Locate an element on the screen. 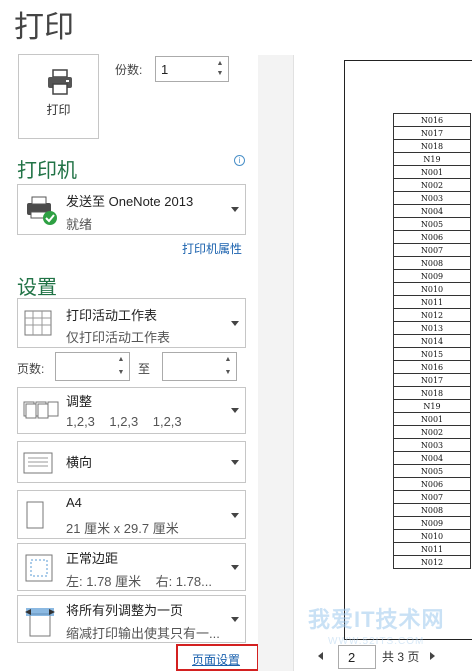 The height and width of the screenshot is (671, 472). copies-up-icon: ▲ is located at coordinates (220, 64).